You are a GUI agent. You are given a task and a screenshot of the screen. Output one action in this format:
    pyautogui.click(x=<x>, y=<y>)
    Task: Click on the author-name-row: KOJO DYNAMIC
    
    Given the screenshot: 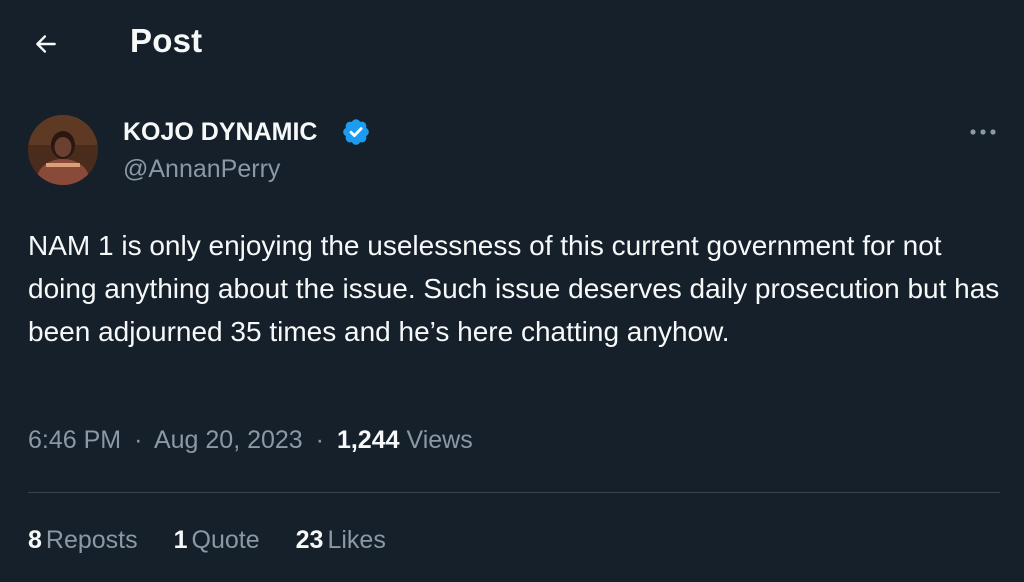 What is the action you would take?
    pyautogui.click(x=247, y=132)
    